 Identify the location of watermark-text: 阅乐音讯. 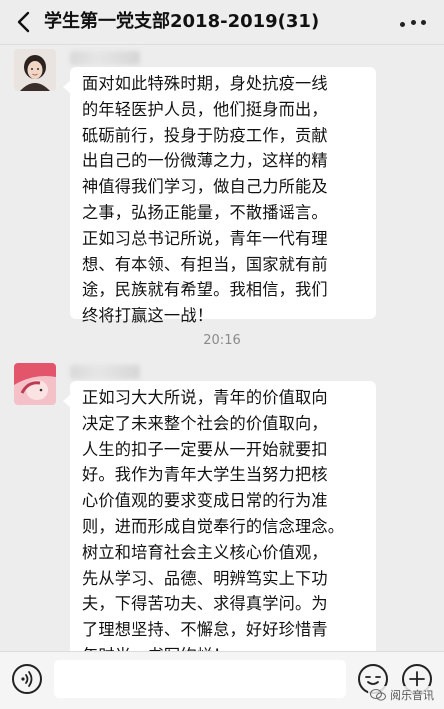
(412, 695).